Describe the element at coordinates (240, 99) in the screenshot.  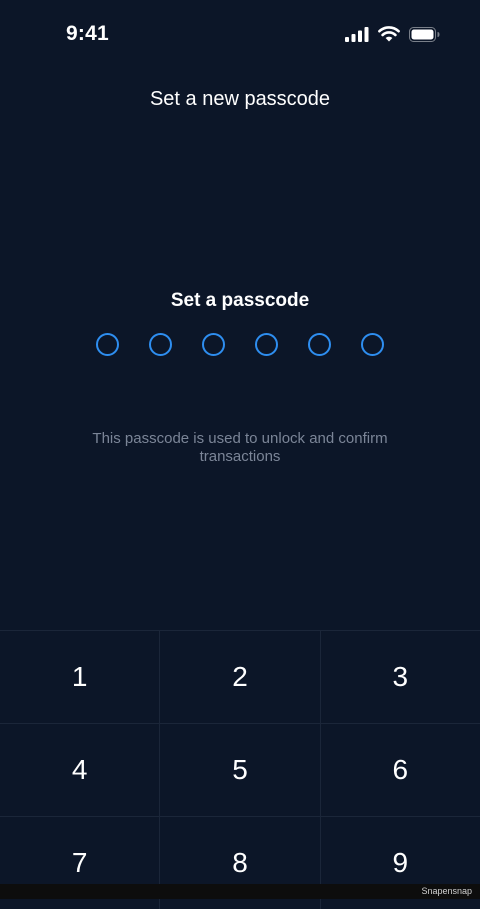
I see `page-title: Set a new passcode` at that location.